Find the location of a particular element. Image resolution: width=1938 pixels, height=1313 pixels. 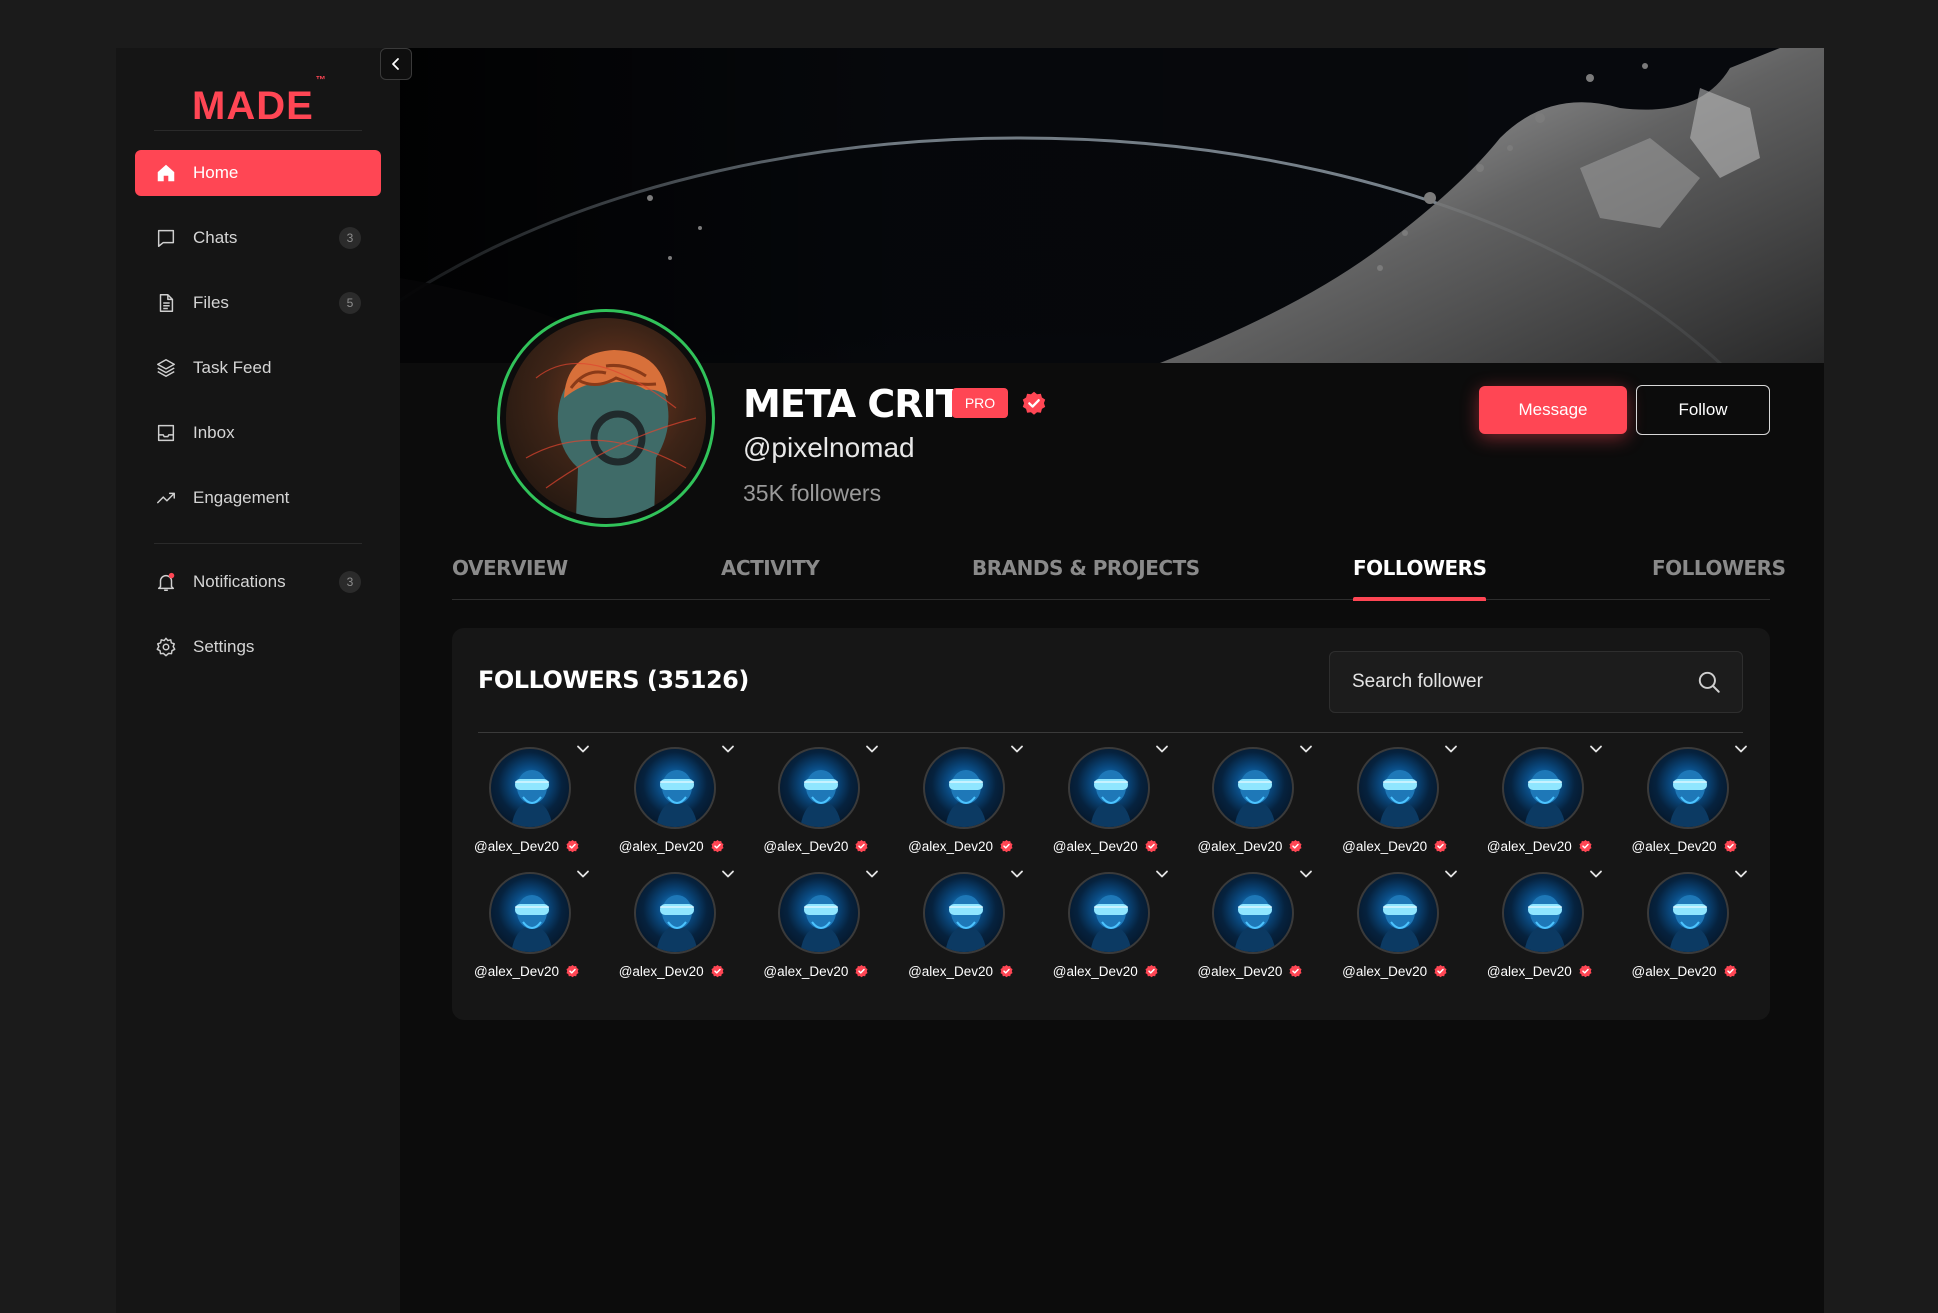

sidebar-item-settings: Settings is located at coordinates (258, 647).